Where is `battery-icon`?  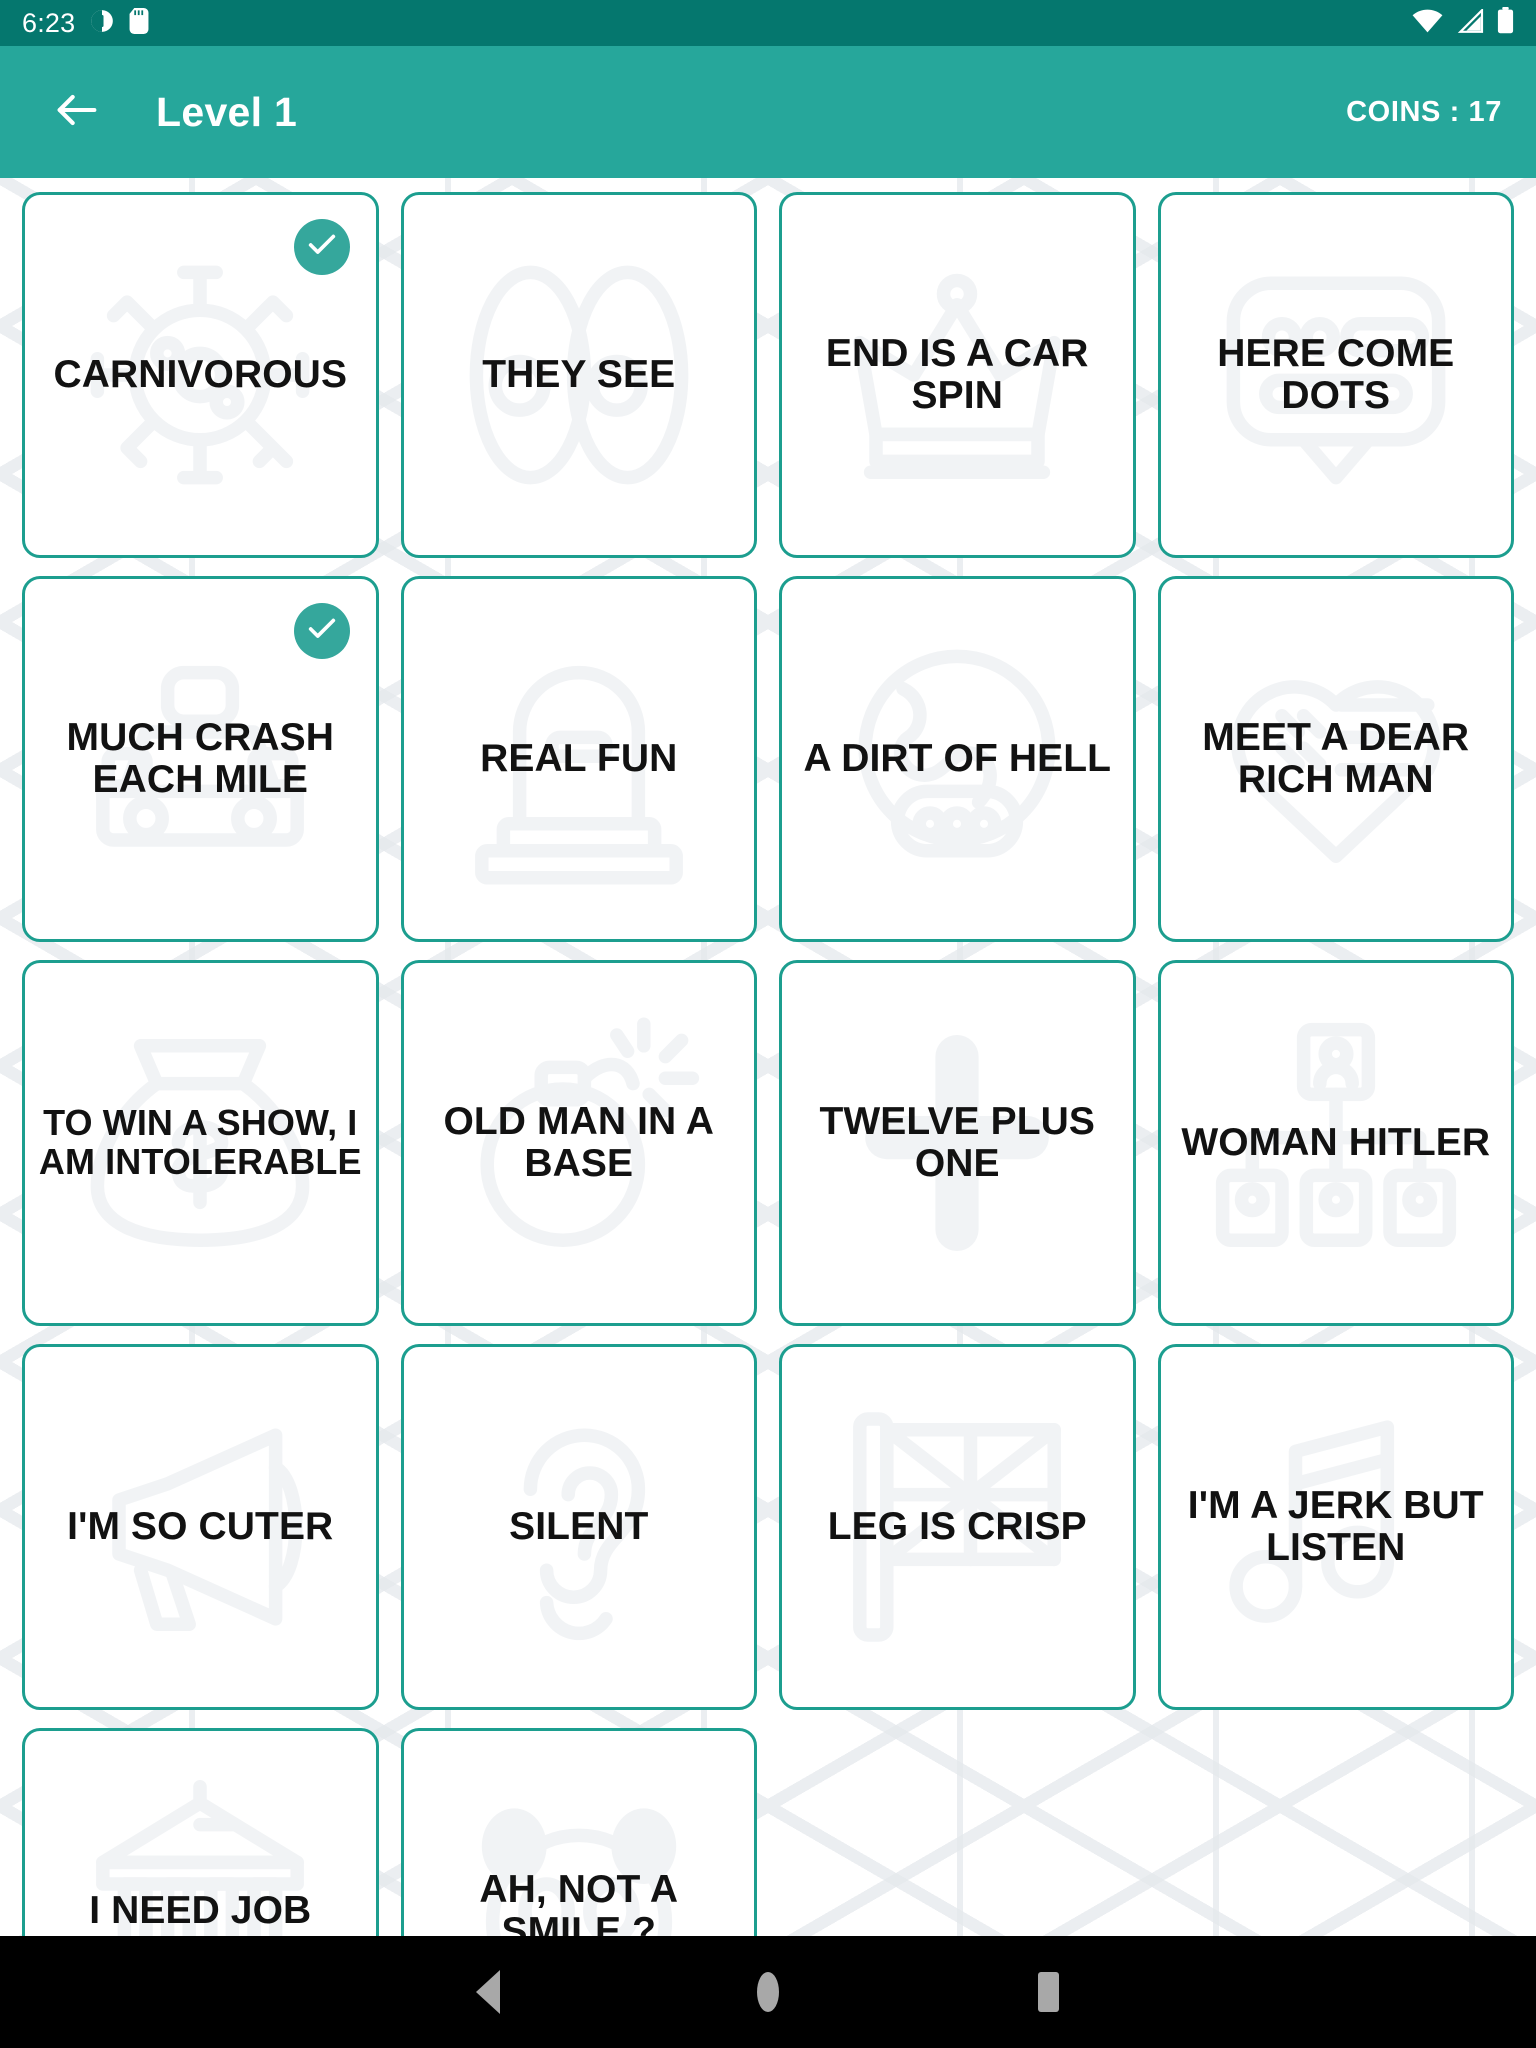
battery-icon is located at coordinates (1505, 23).